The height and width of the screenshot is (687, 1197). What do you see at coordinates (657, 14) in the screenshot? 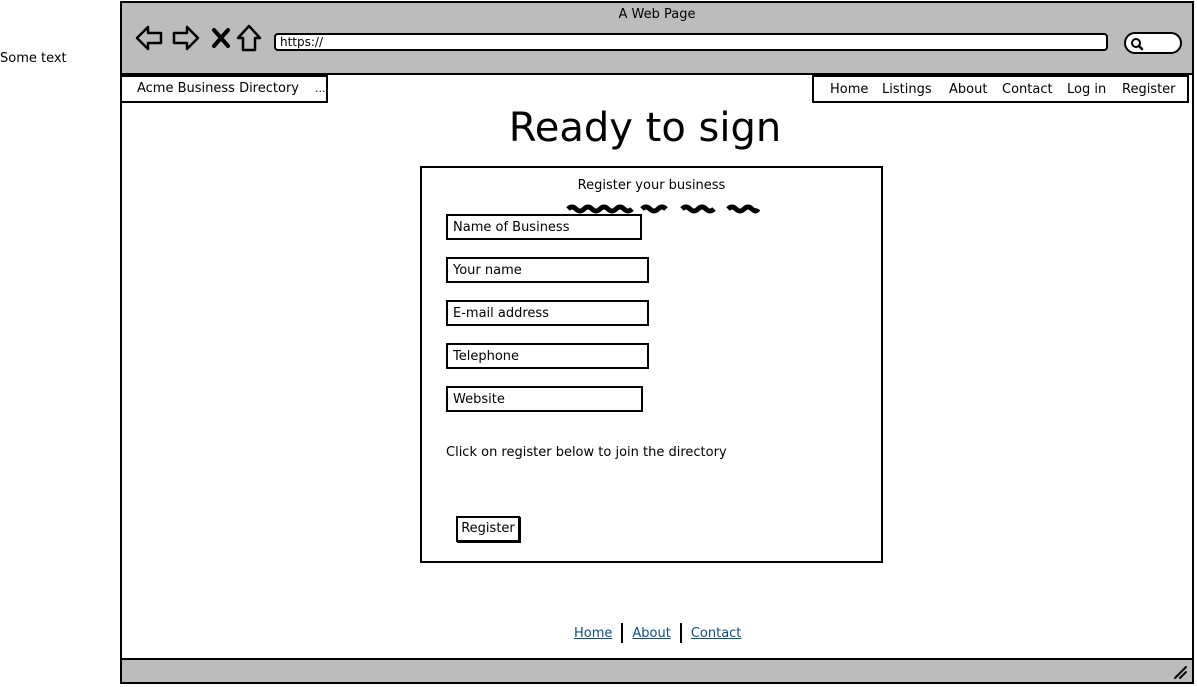
I see `window-title: A Web Page` at bounding box center [657, 14].